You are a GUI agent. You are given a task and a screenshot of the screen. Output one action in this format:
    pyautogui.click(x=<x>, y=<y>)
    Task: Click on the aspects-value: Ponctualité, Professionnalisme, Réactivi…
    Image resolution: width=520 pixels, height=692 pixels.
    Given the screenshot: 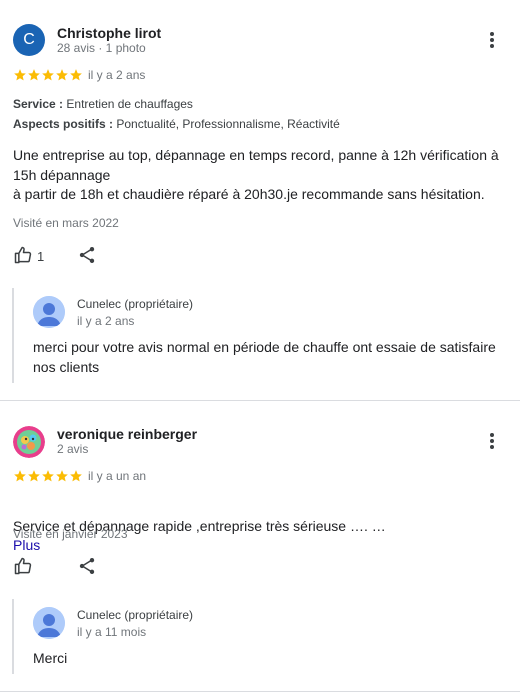 What is the action you would take?
    pyautogui.click(x=228, y=124)
    